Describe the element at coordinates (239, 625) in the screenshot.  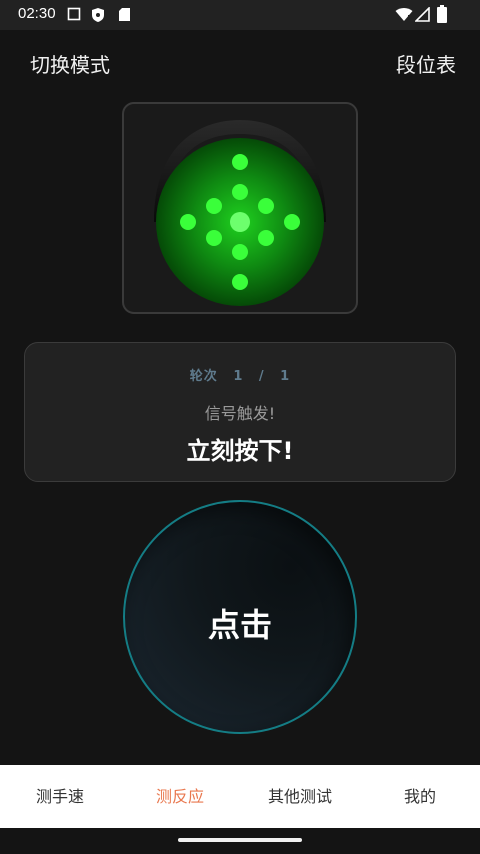
I see `click-button-label: 点击` at that location.